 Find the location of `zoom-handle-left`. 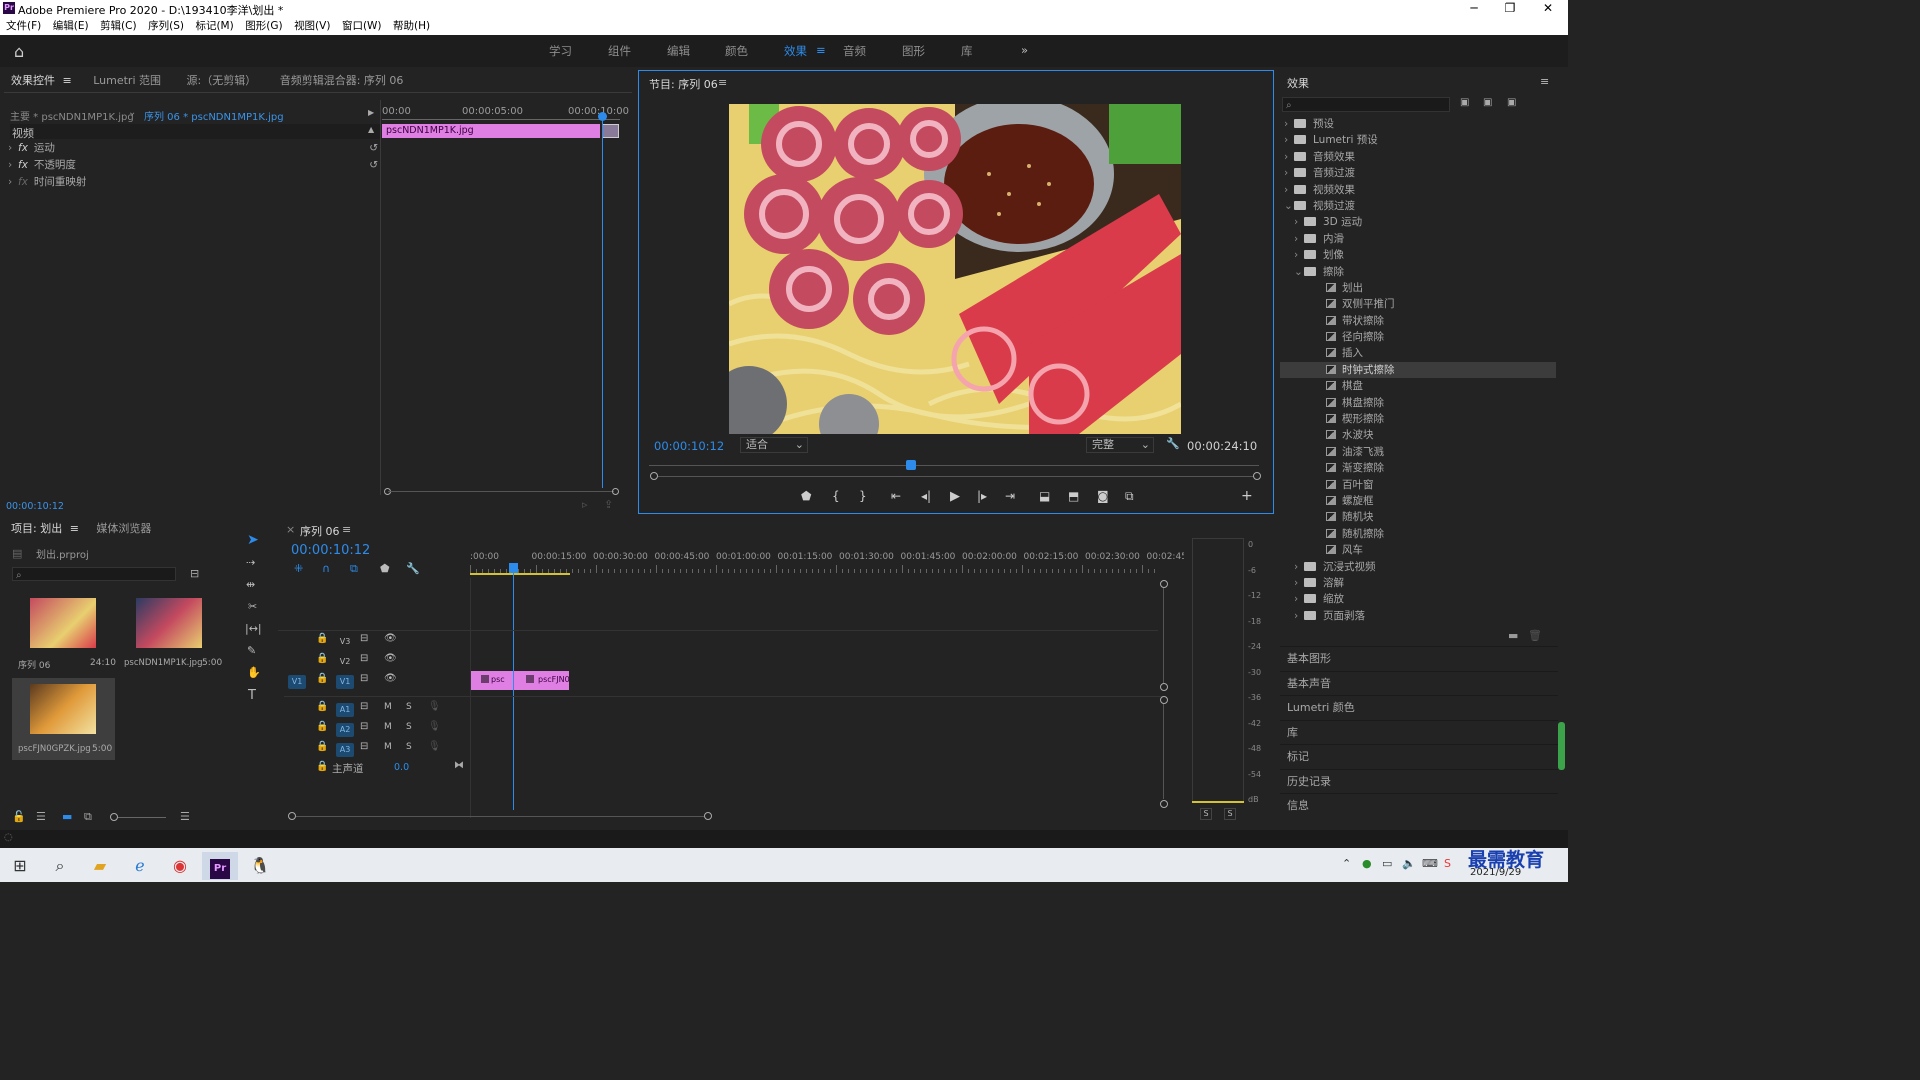

zoom-handle-left is located at coordinates (654, 476).